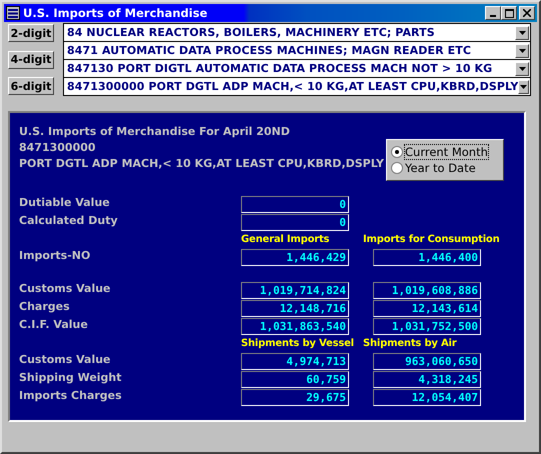  Describe the element at coordinates (295, 361) in the screenshot. I see `value-field: 4,974,713` at that location.